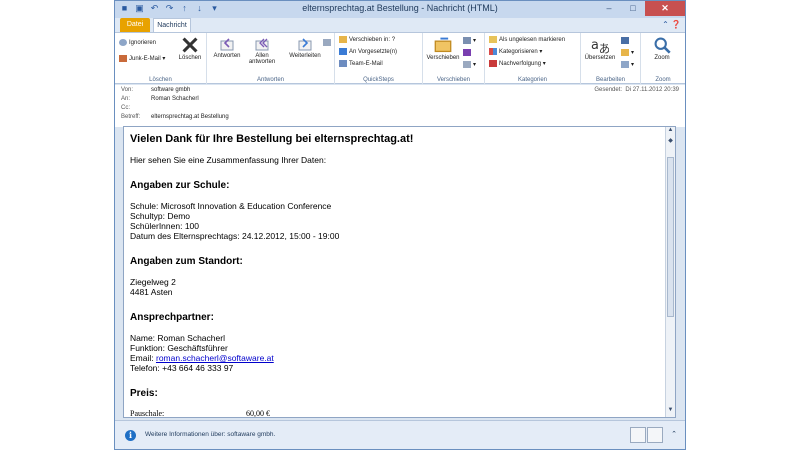 The width and height of the screenshot is (800, 450). Describe the element at coordinates (175, 117) in the screenshot. I see `subject-row: Betreff: elternsprechtag.at Bestellung` at that location.